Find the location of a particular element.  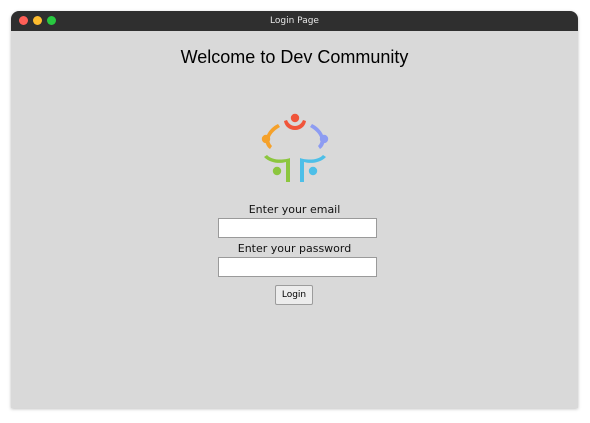

password-input is located at coordinates (297, 267).